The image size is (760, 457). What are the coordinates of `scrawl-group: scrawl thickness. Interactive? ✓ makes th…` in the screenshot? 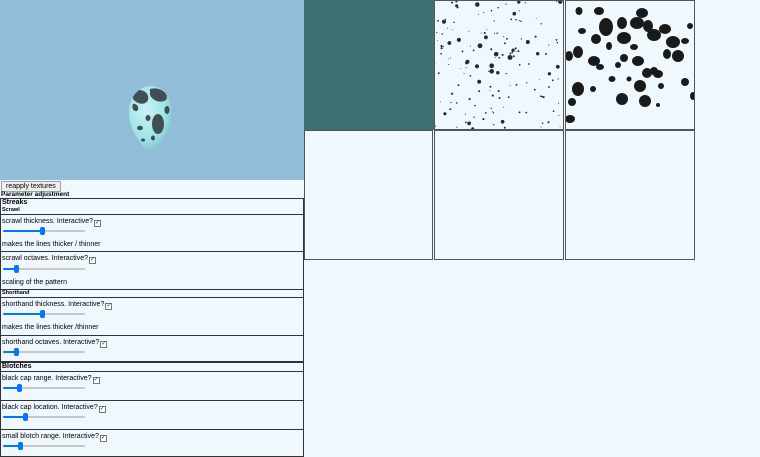 It's located at (152, 252).